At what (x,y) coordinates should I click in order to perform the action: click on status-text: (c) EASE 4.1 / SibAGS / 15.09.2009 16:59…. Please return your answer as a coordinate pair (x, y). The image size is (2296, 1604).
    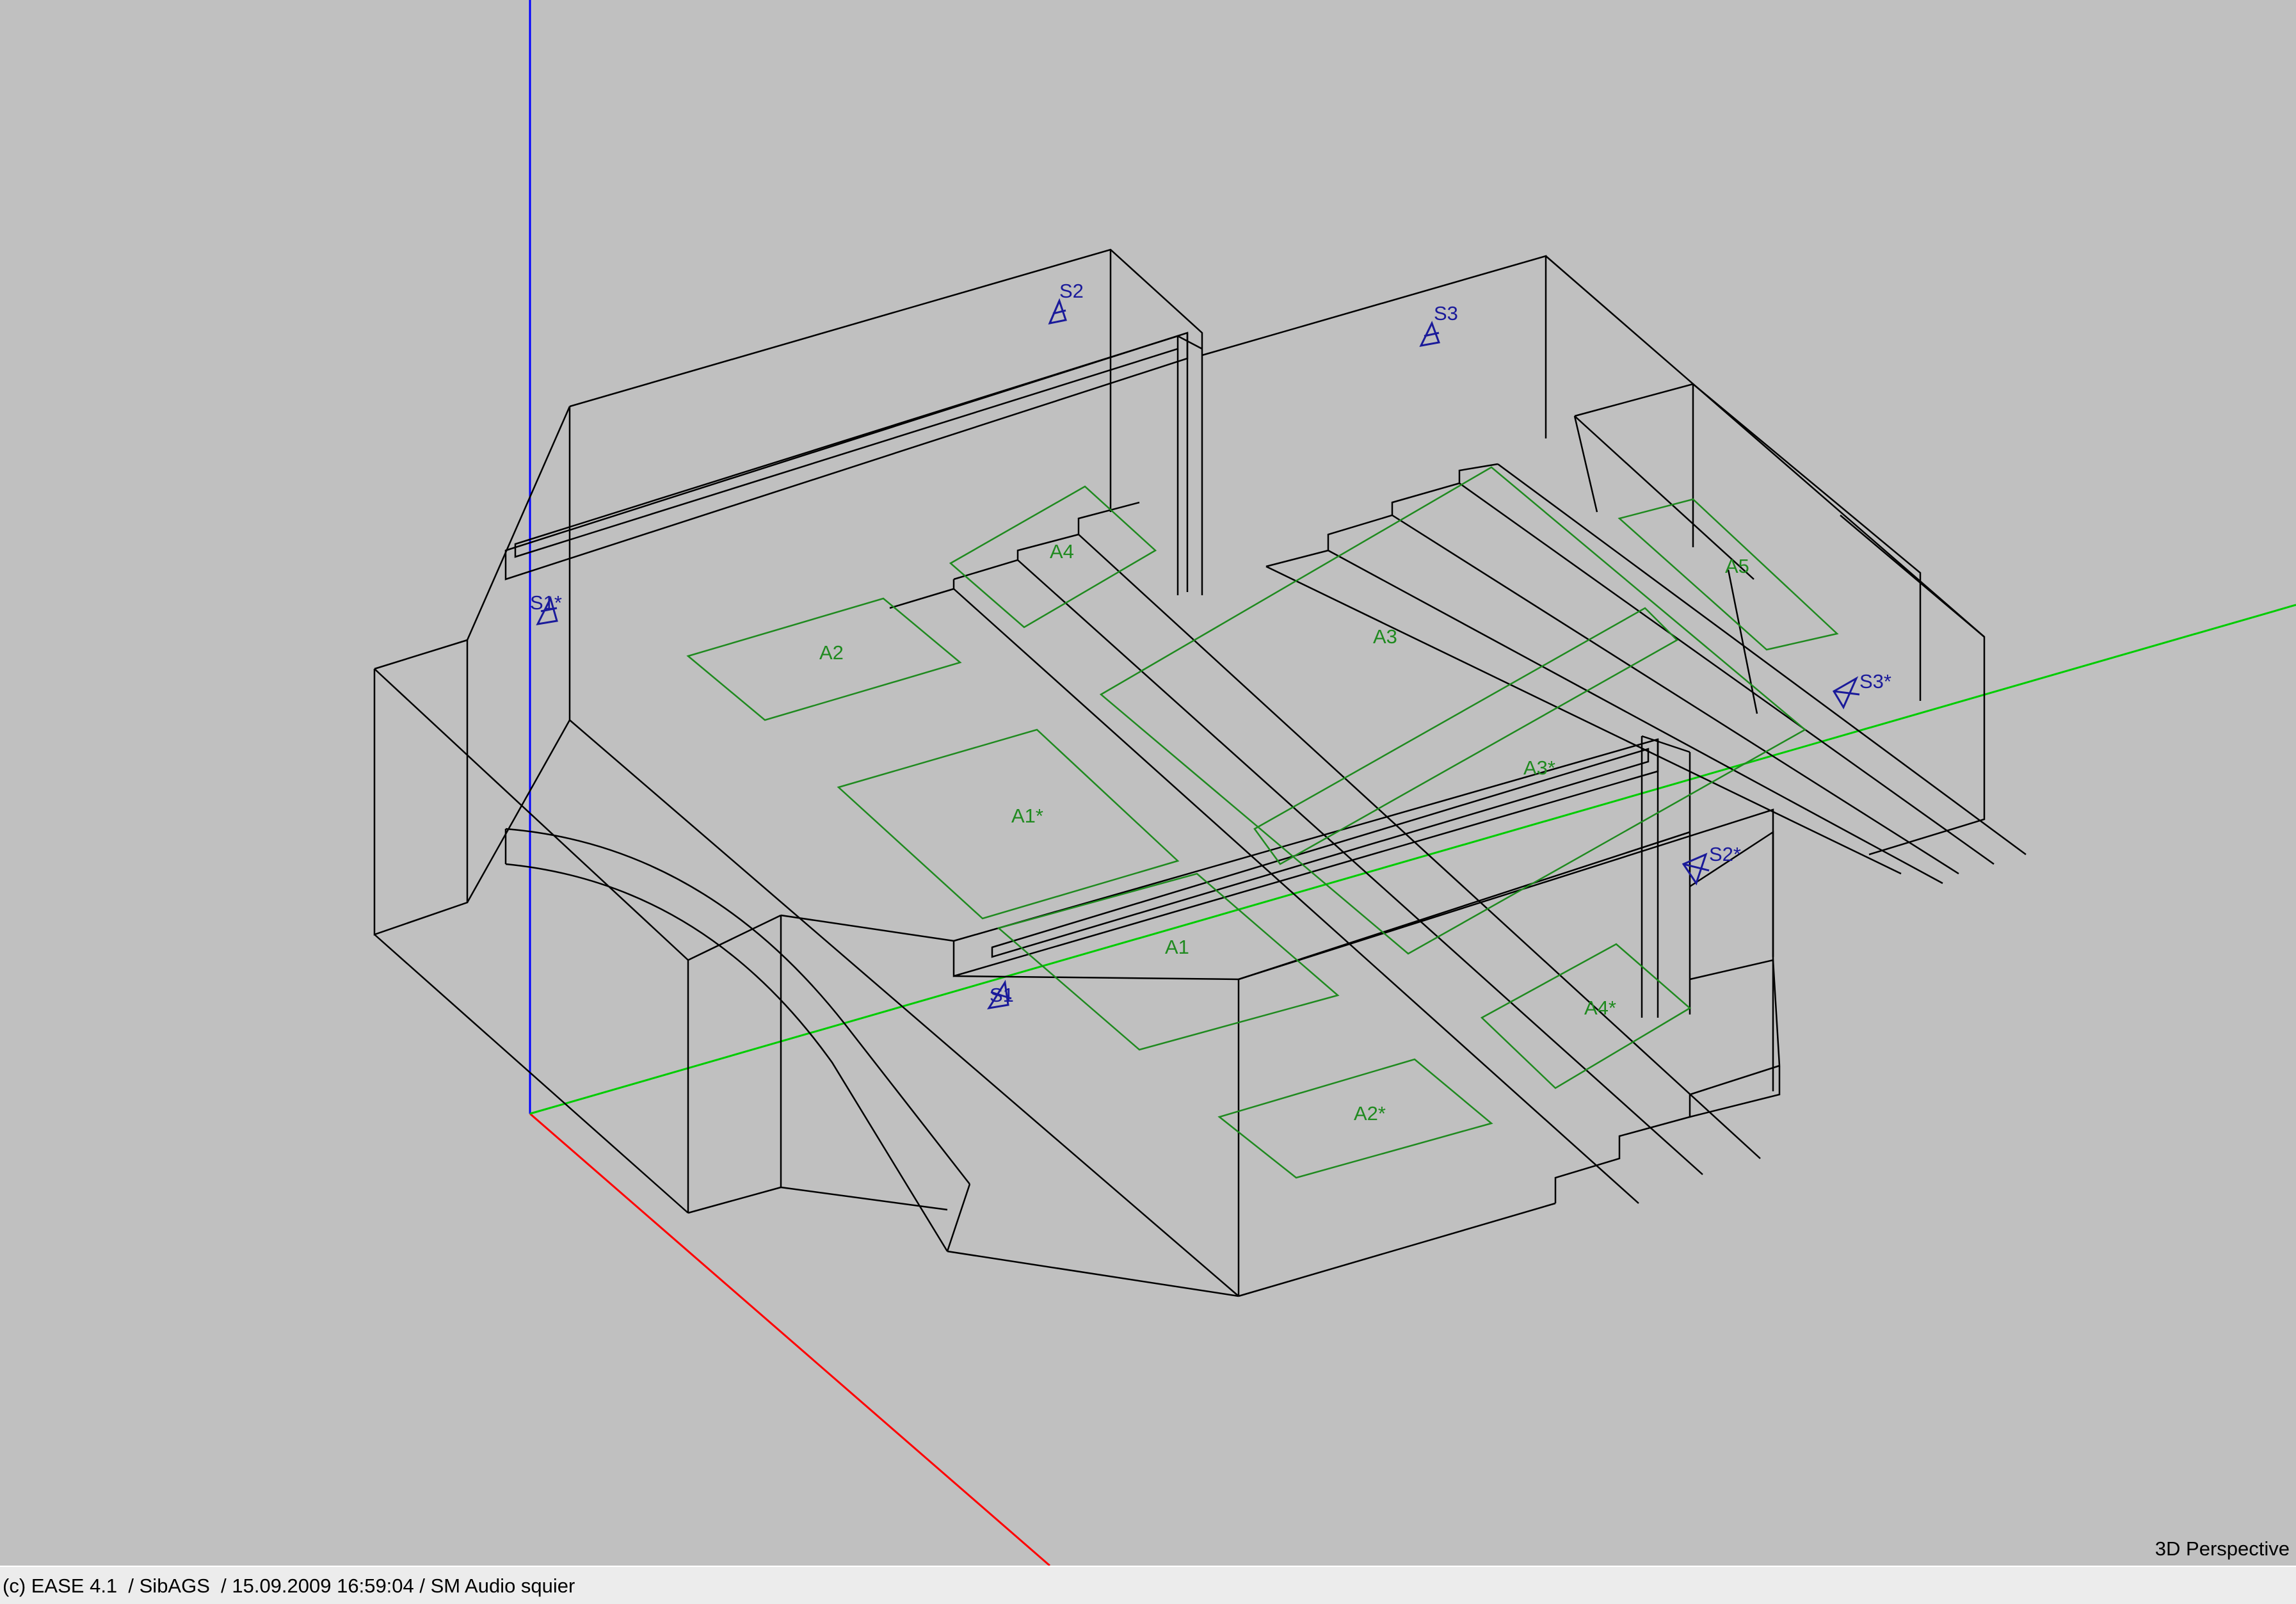
    Looking at the image, I should click on (289, 1586).